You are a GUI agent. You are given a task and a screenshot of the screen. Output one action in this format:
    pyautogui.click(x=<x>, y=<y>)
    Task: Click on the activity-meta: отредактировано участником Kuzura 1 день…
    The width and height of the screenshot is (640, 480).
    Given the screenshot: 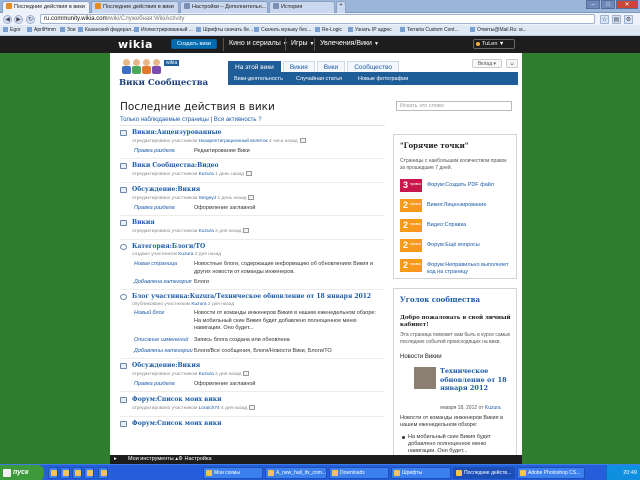 What is the action you would take?
    pyautogui.click(x=192, y=174)
    